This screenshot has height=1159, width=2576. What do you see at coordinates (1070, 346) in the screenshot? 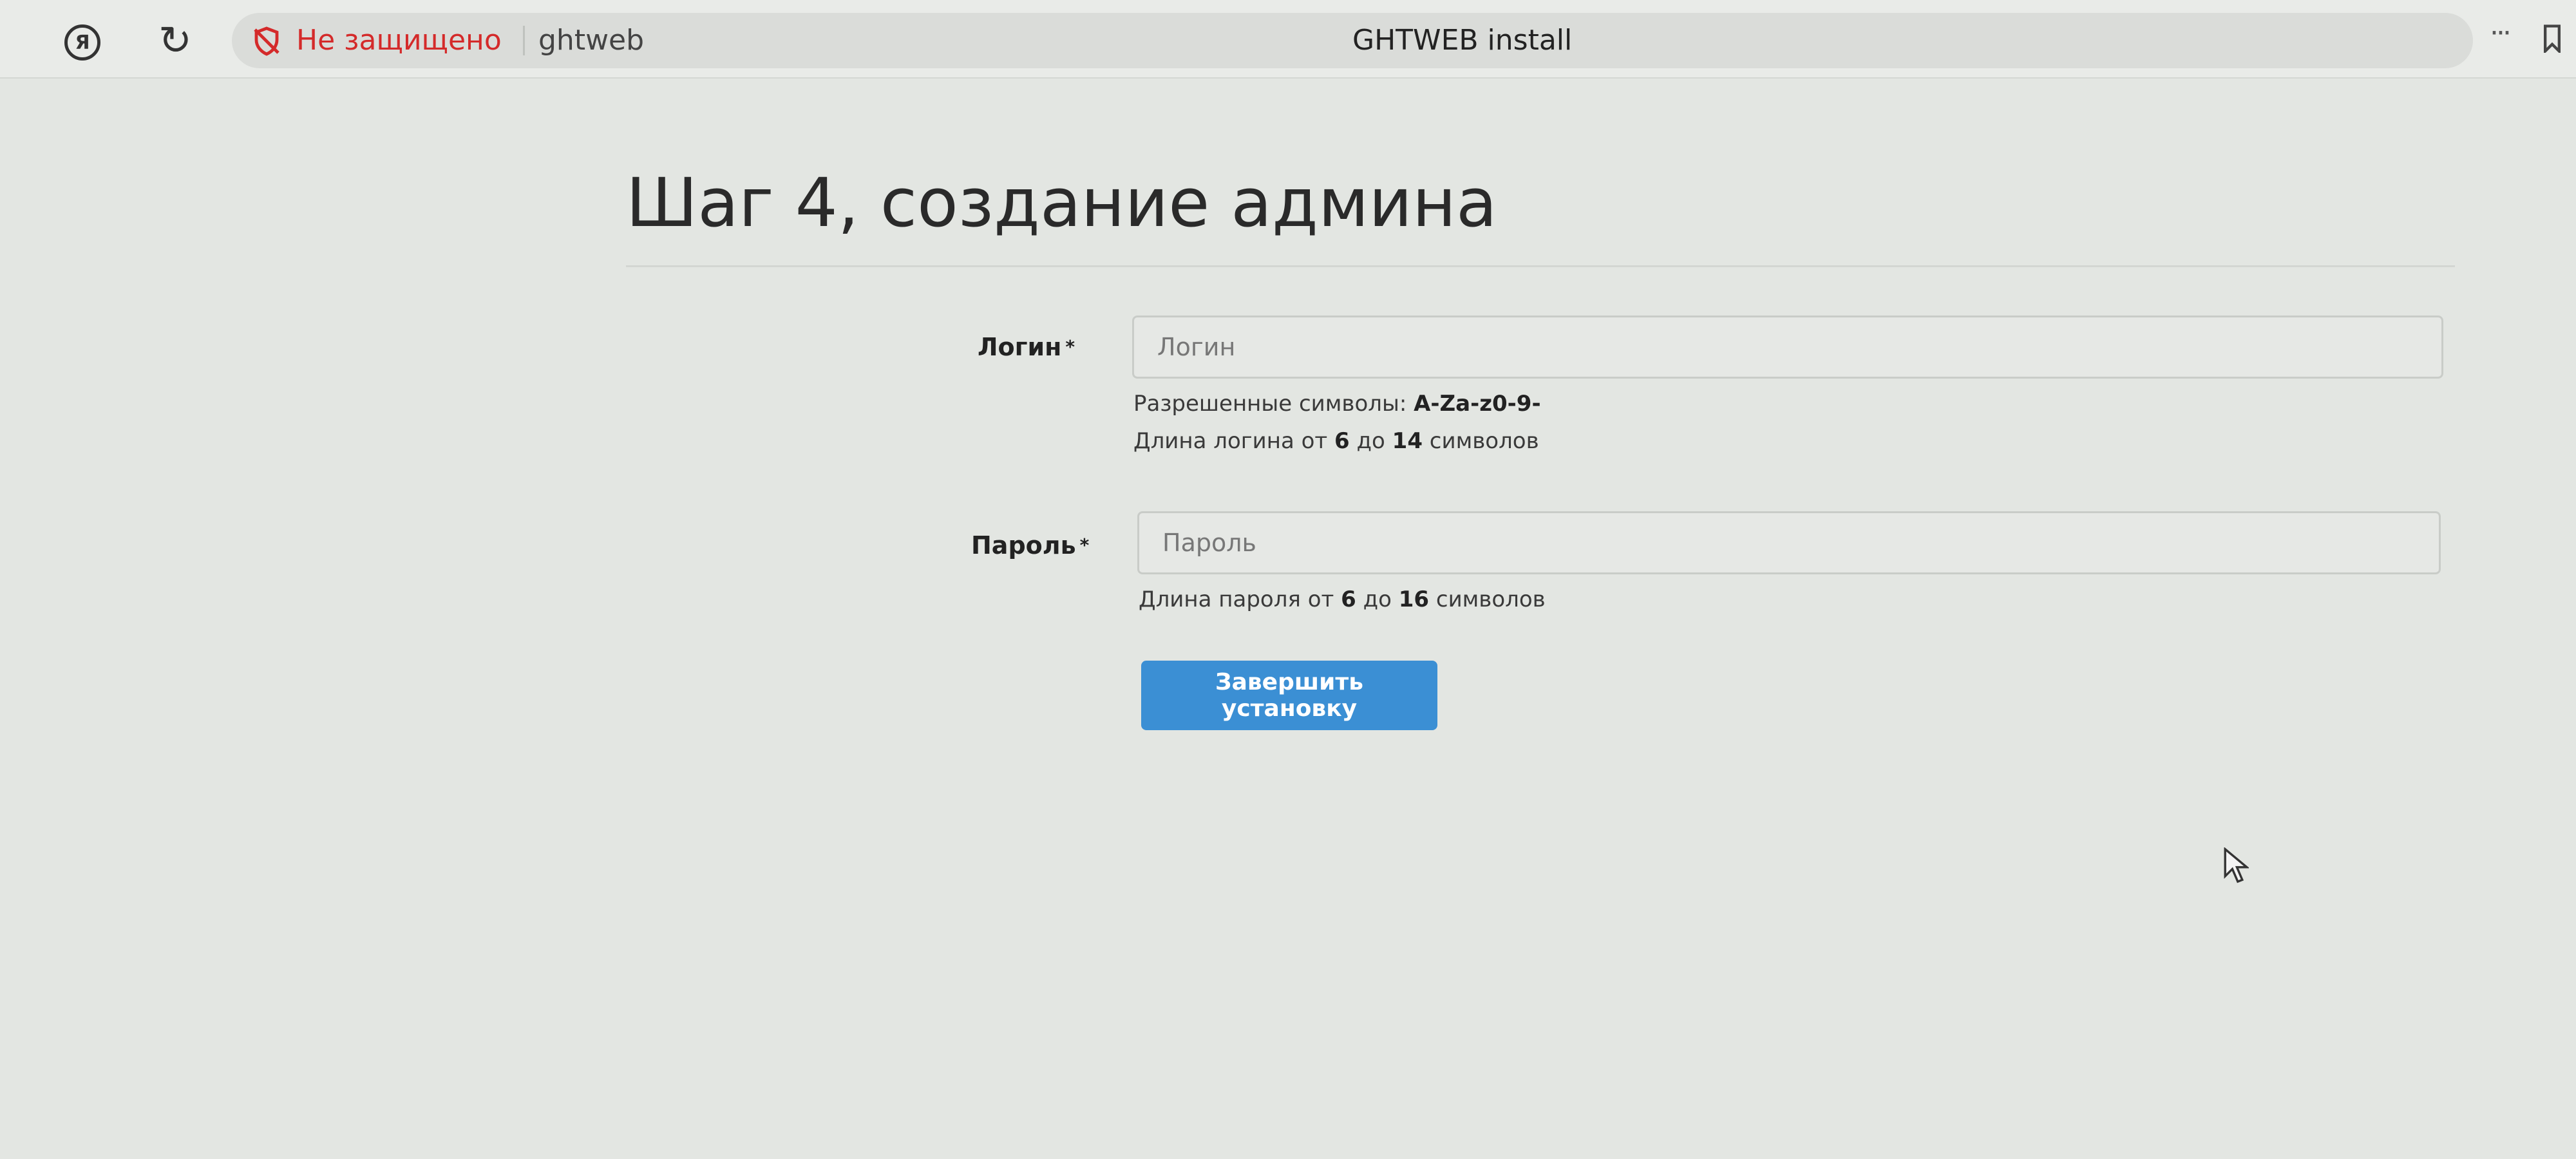
I see `login-required-mark: *` at bounding box center [1070, 346].